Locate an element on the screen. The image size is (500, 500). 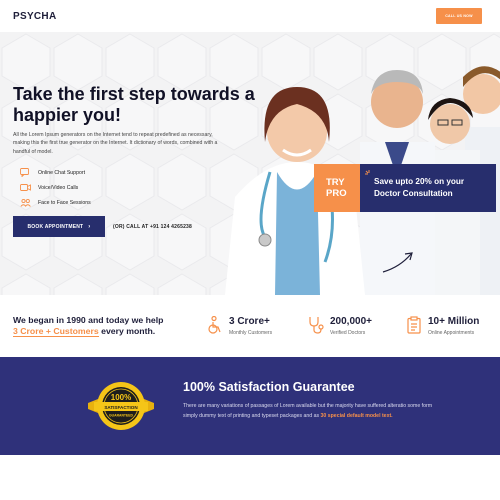
footer-strip is located at coordinates (250, 477).